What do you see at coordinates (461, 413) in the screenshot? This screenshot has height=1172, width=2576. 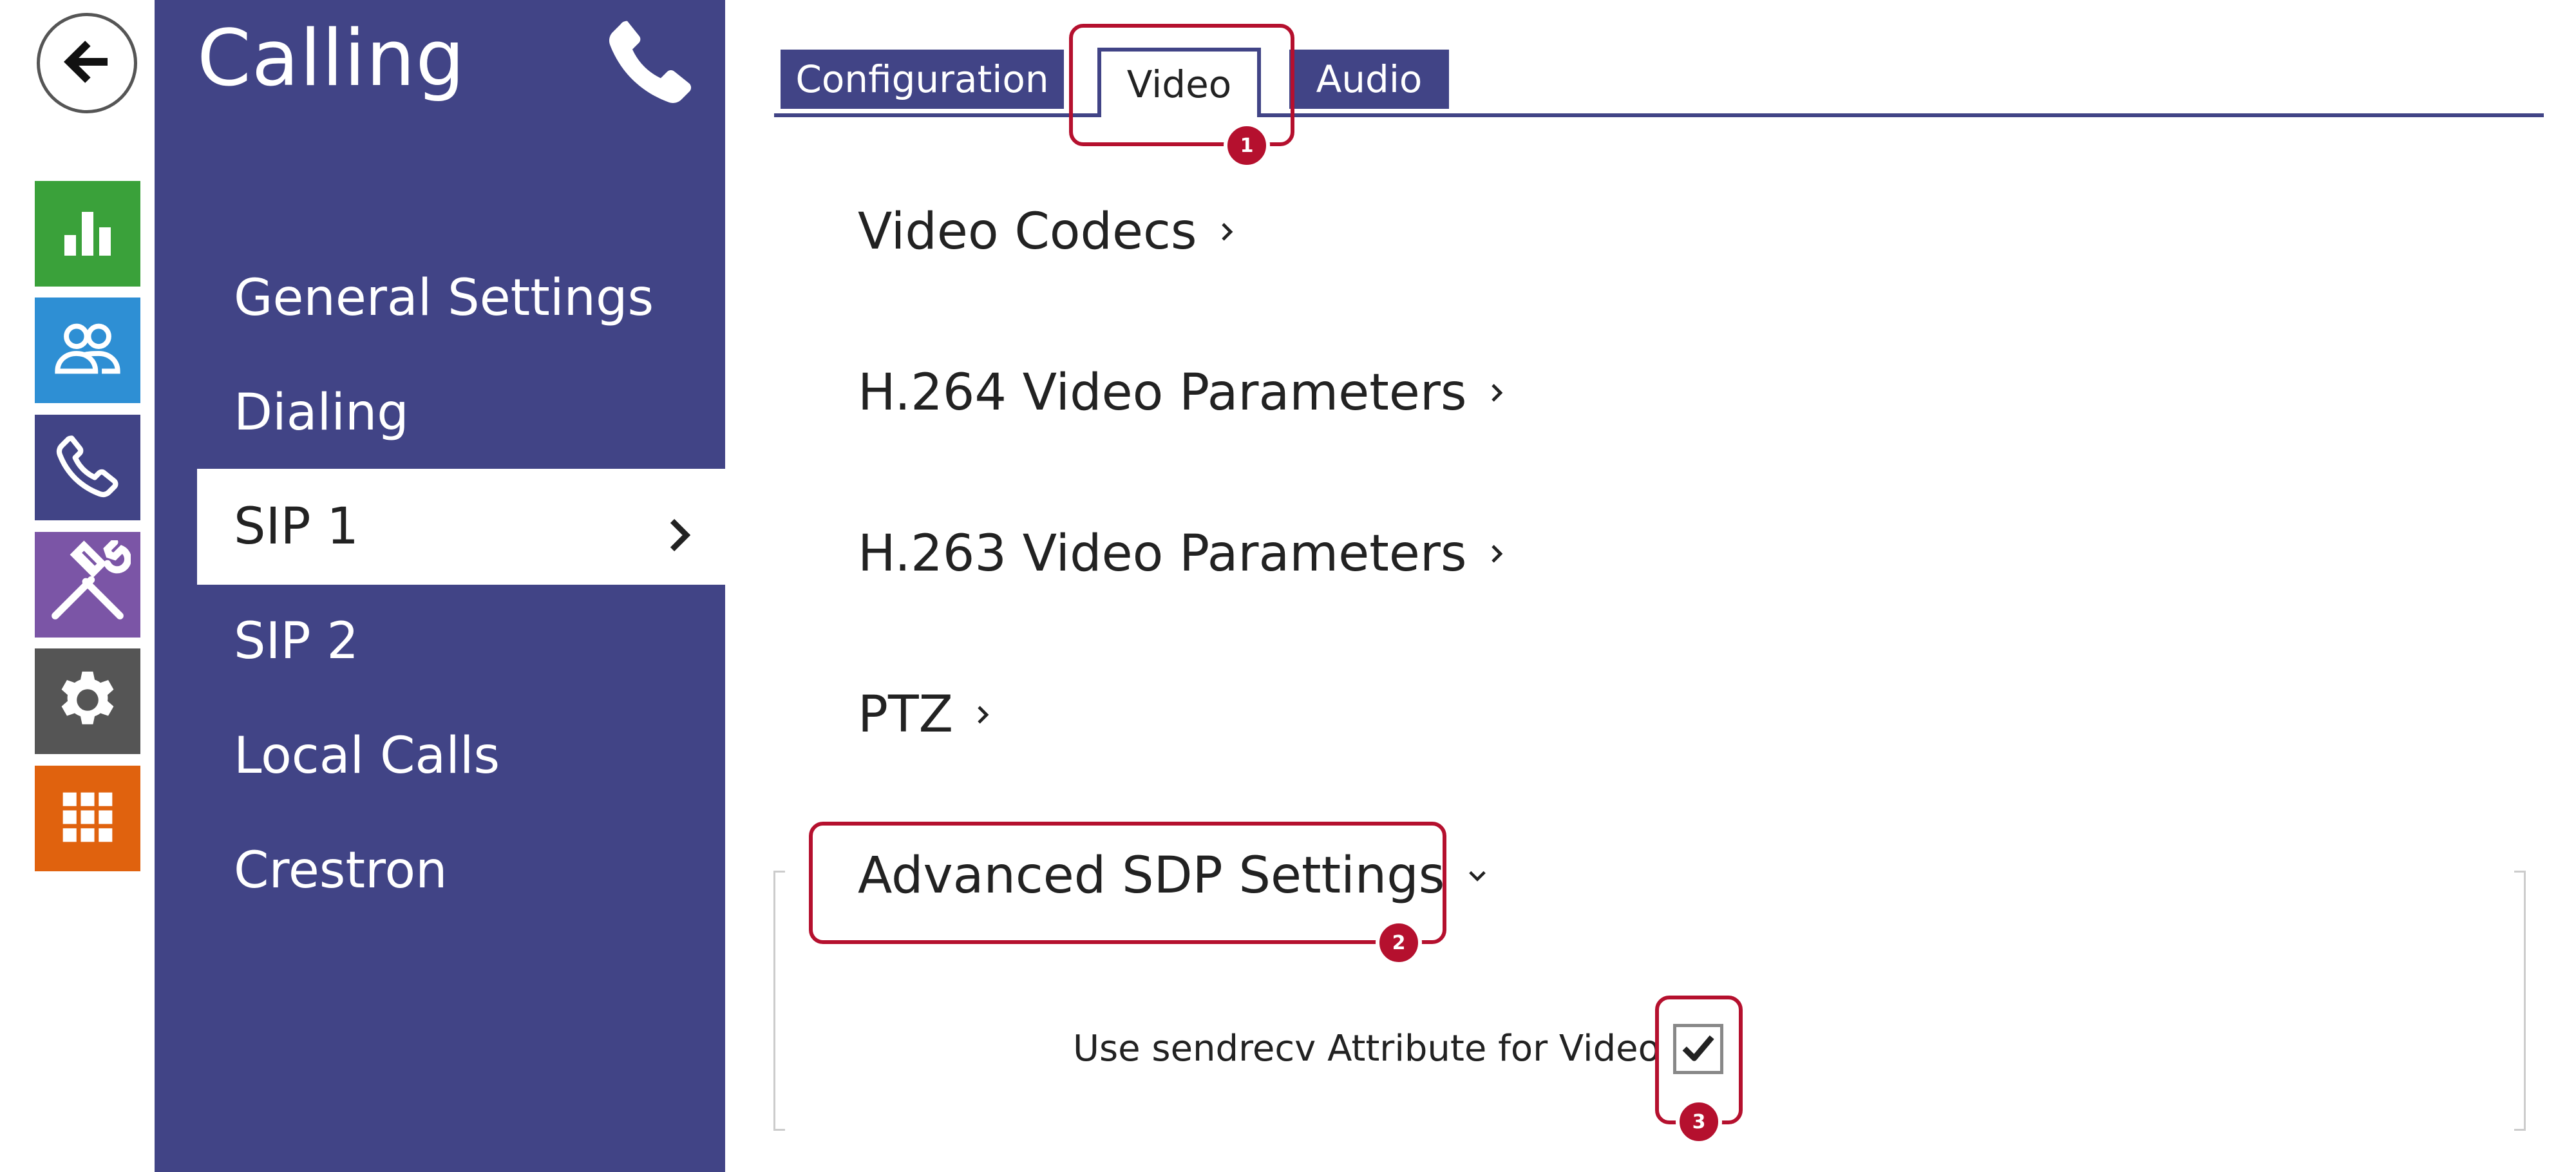 I see `nav-item-dialing: Dialing` at bounding box center [461, 413].